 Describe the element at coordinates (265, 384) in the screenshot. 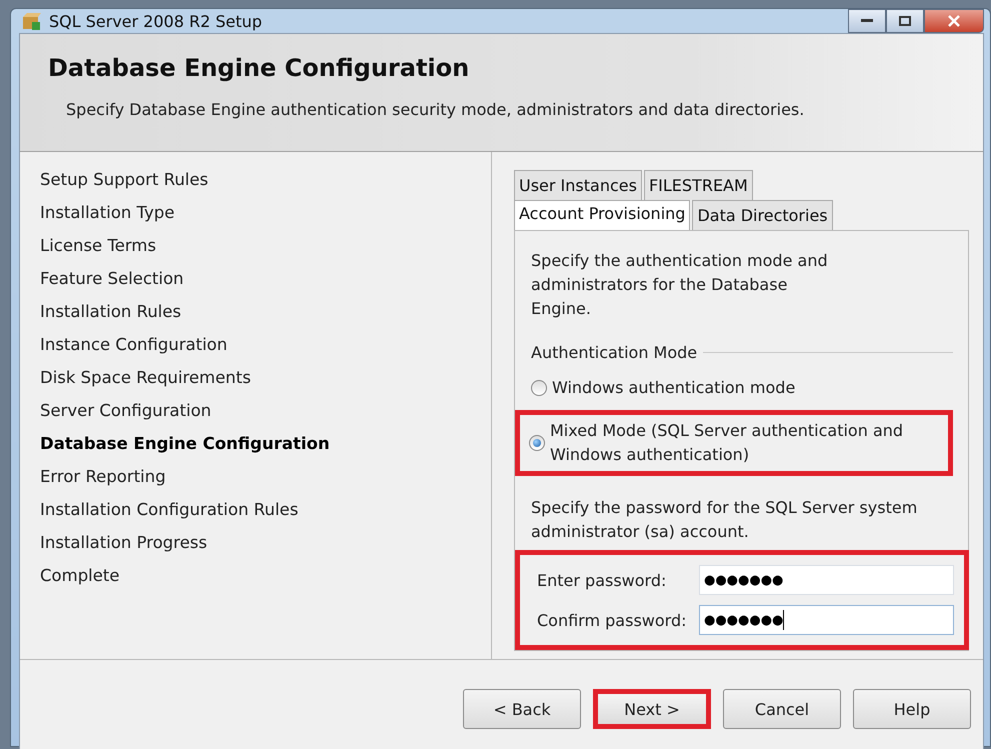

I see `sidebar-item: Disk Space Requirements` at that location.